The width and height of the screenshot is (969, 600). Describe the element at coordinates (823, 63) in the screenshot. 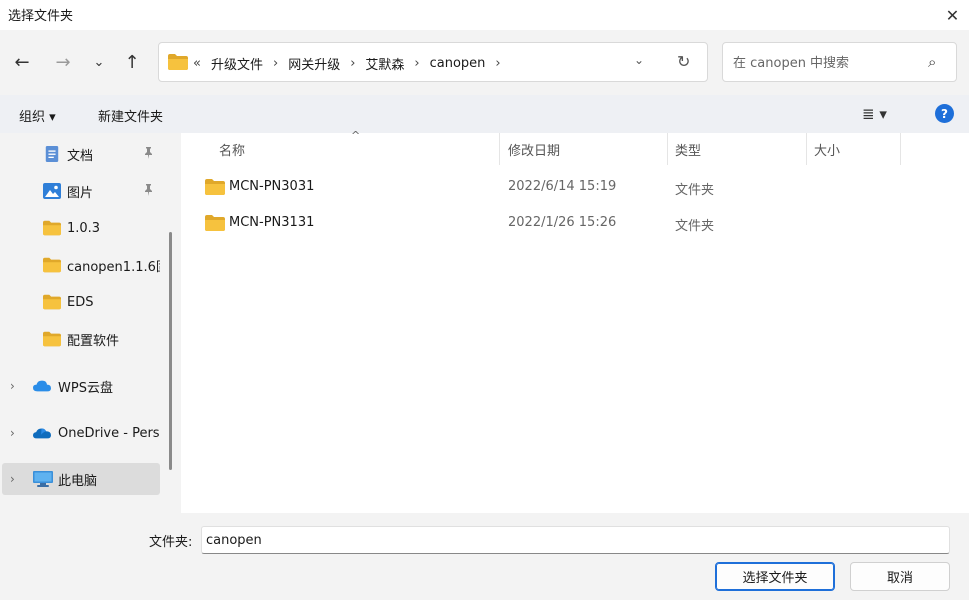

I see `search-input` at that location.